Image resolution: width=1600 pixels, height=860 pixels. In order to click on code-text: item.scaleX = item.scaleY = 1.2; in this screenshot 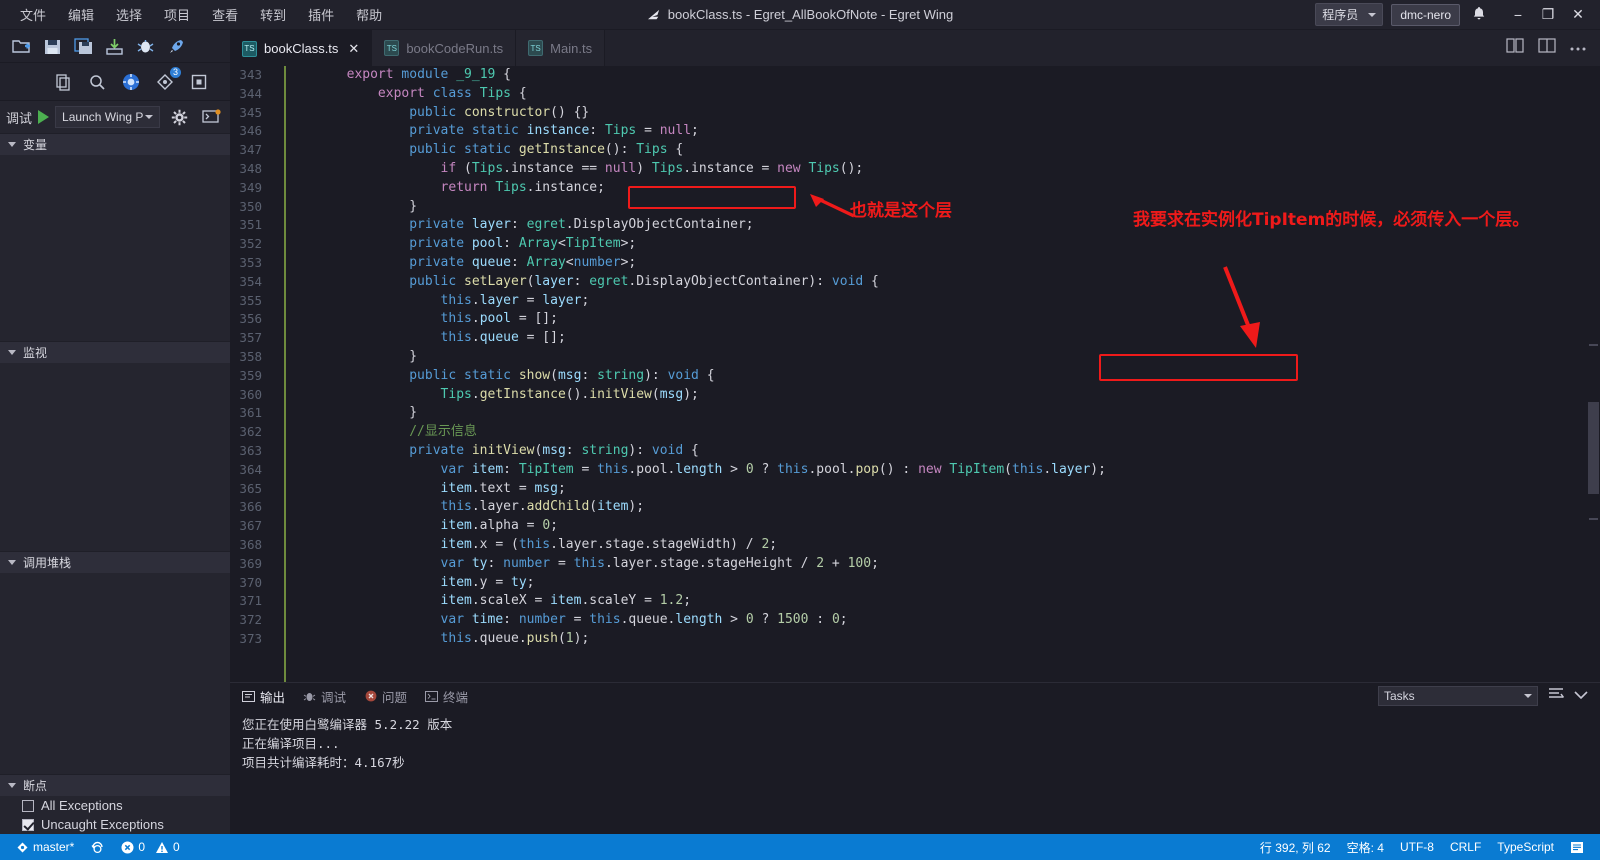, I will do `click(488, 601)`.